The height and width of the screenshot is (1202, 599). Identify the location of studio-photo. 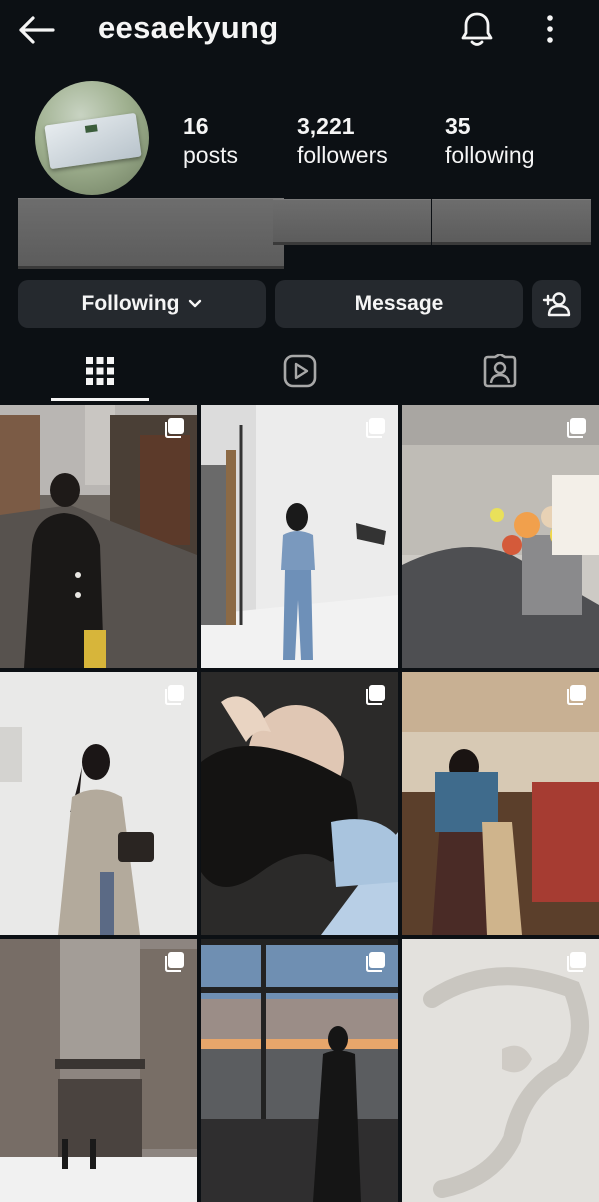
(299, 536).